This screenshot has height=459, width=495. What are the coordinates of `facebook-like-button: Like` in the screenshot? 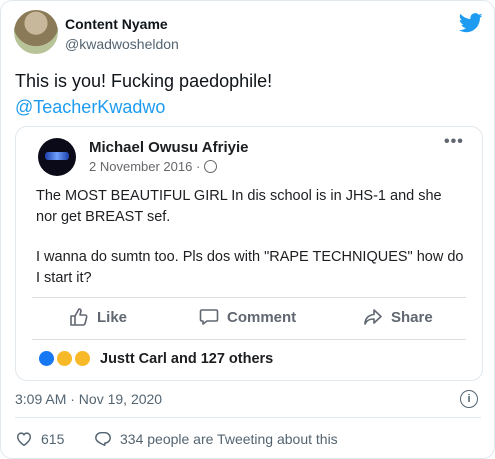 It's located at (98, 317).